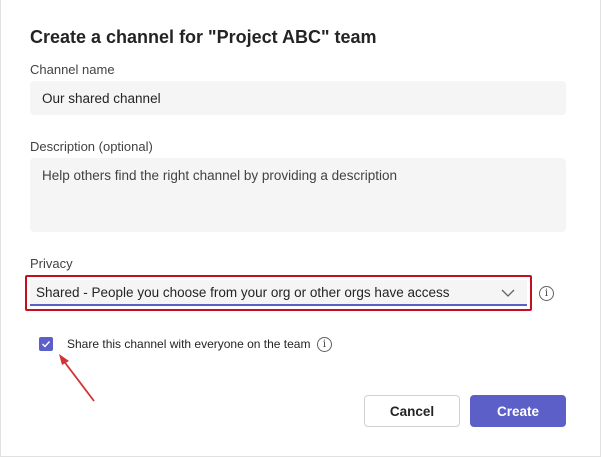  Describe the element at coordinates (508, 293) in the screenshot. I see `chevron-down-icon` at that location.